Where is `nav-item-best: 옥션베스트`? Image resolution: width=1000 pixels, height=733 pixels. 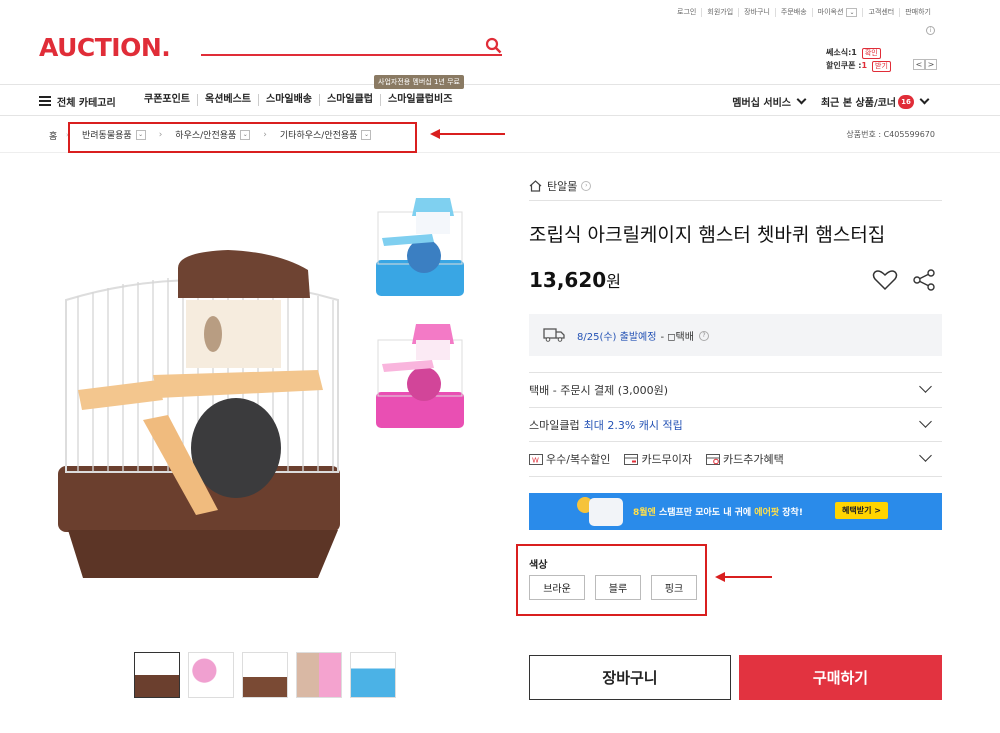 nav-item-best: 옥션베스트 is located at coordinates (227, 100).